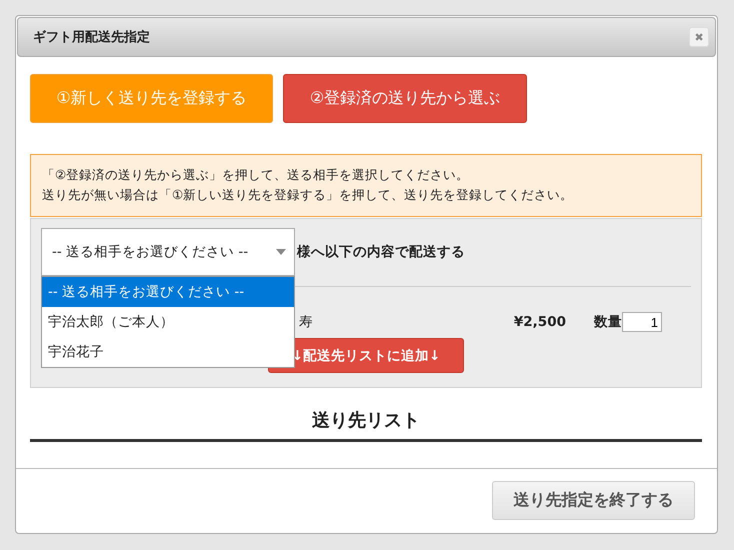  What do you see at coordinates (642, 322) in the screenshot?
I see `quantity-field: 1` at bounding box center [642, 322].